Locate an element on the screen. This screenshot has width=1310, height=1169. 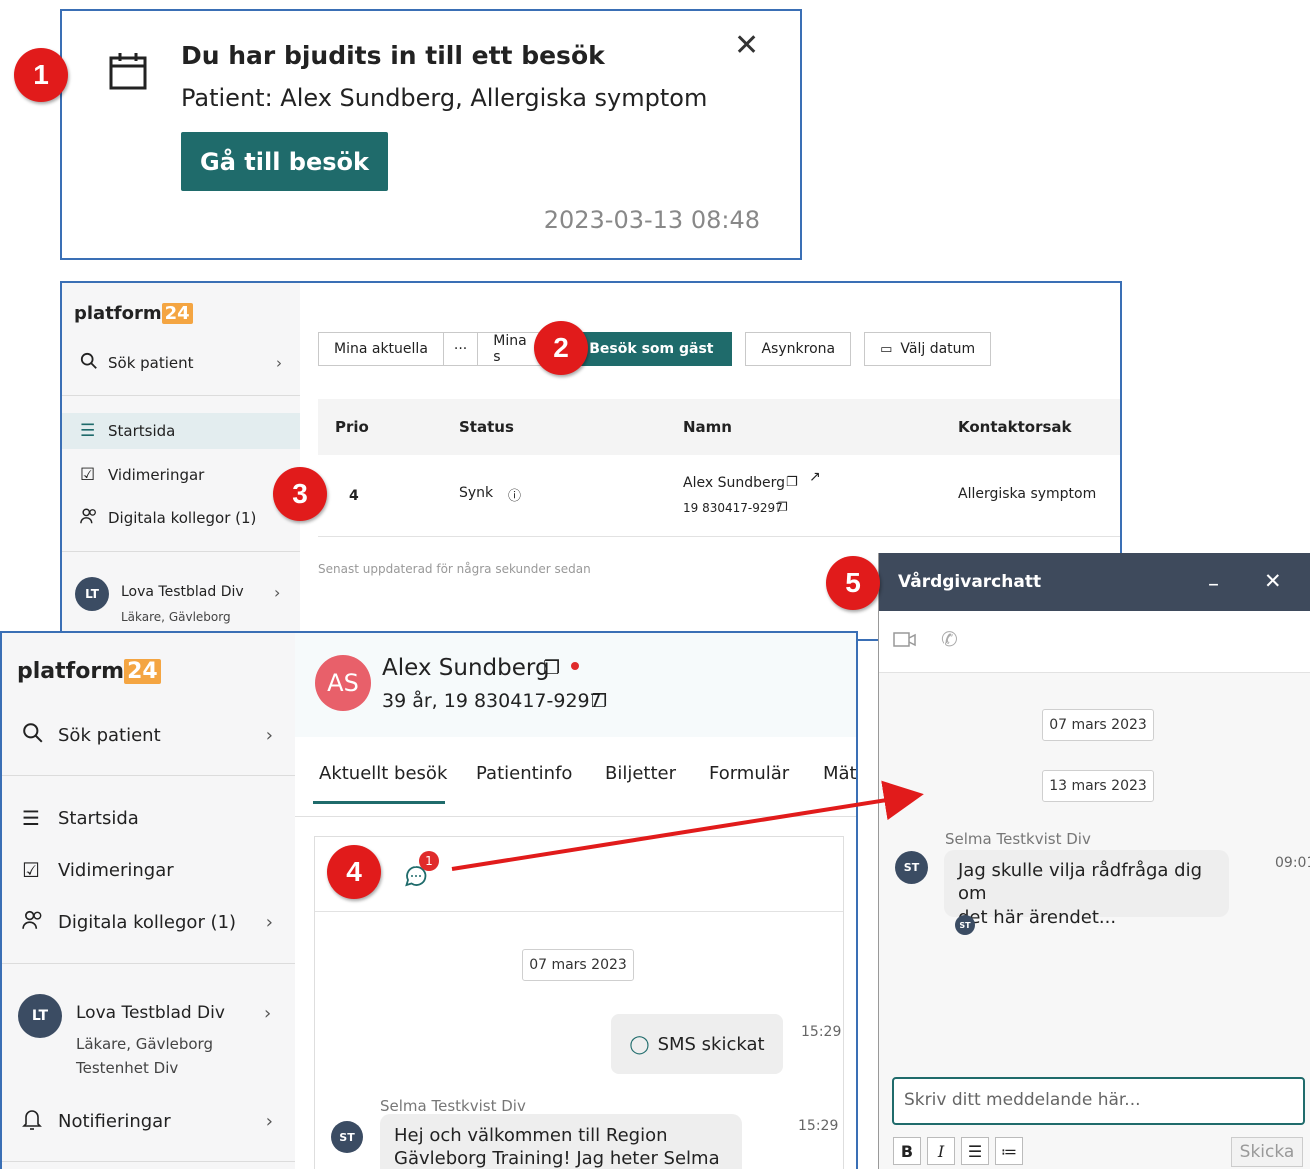
filter-valj-datum-label: Välj datum is located at coordinates (938, 349).